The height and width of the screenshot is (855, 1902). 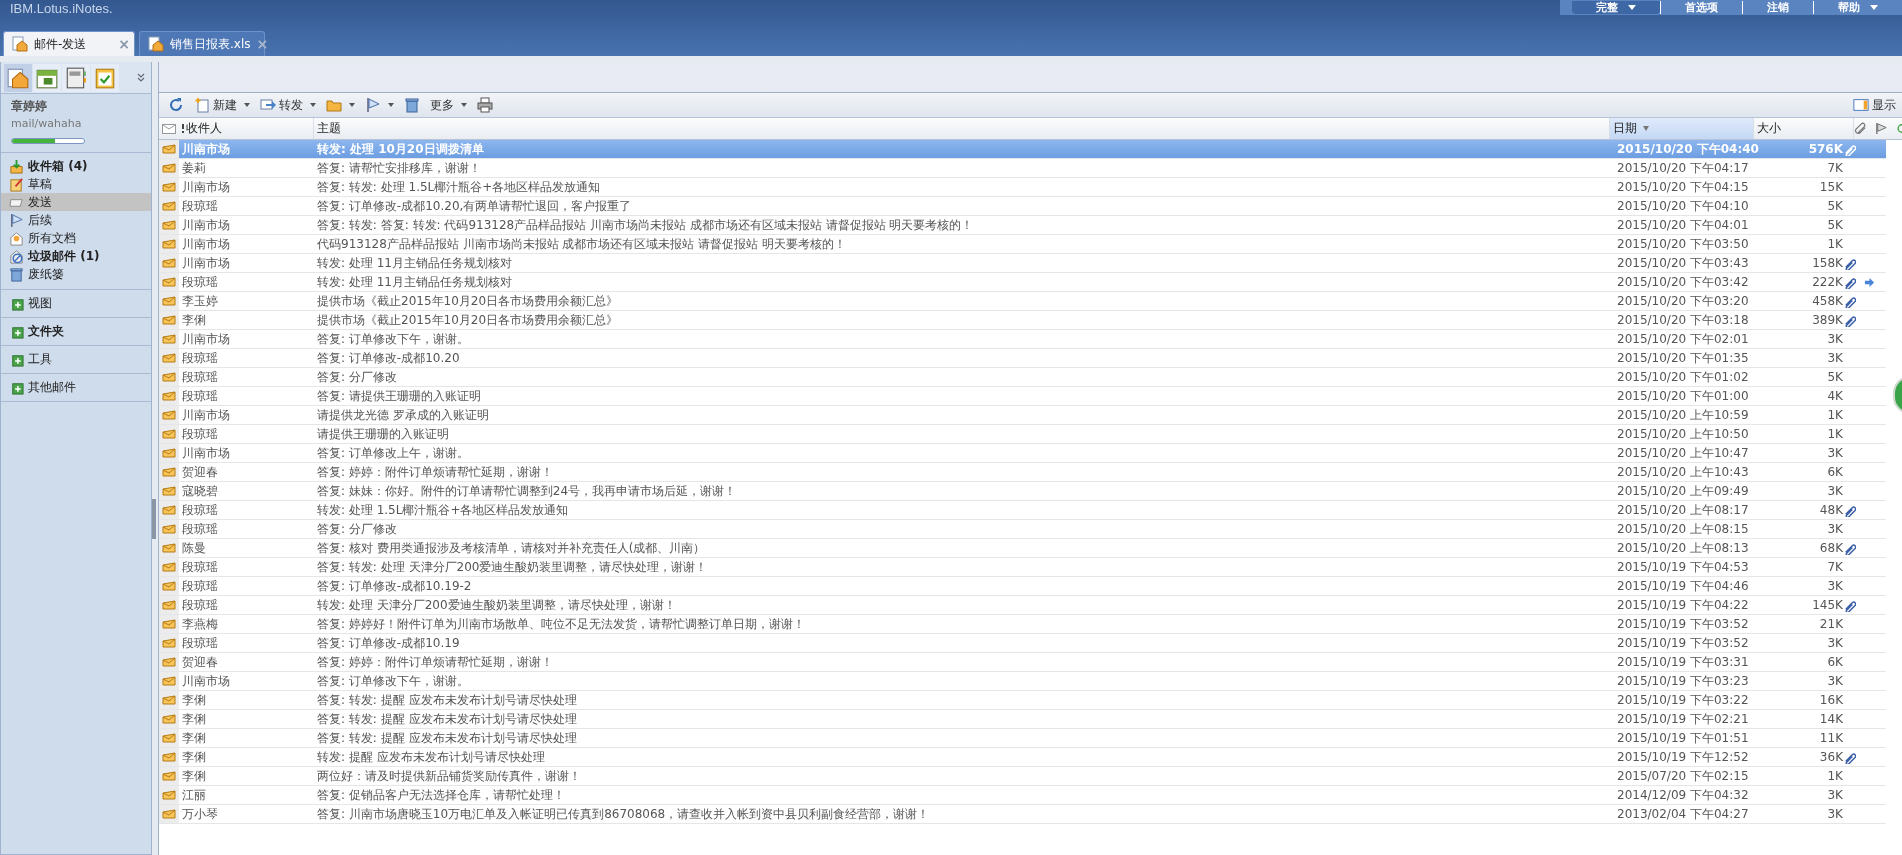 What do you see at coordinates (246, 128) in the screenshot?
I see `column-header: 收件人` at bounding box center [246, 128].